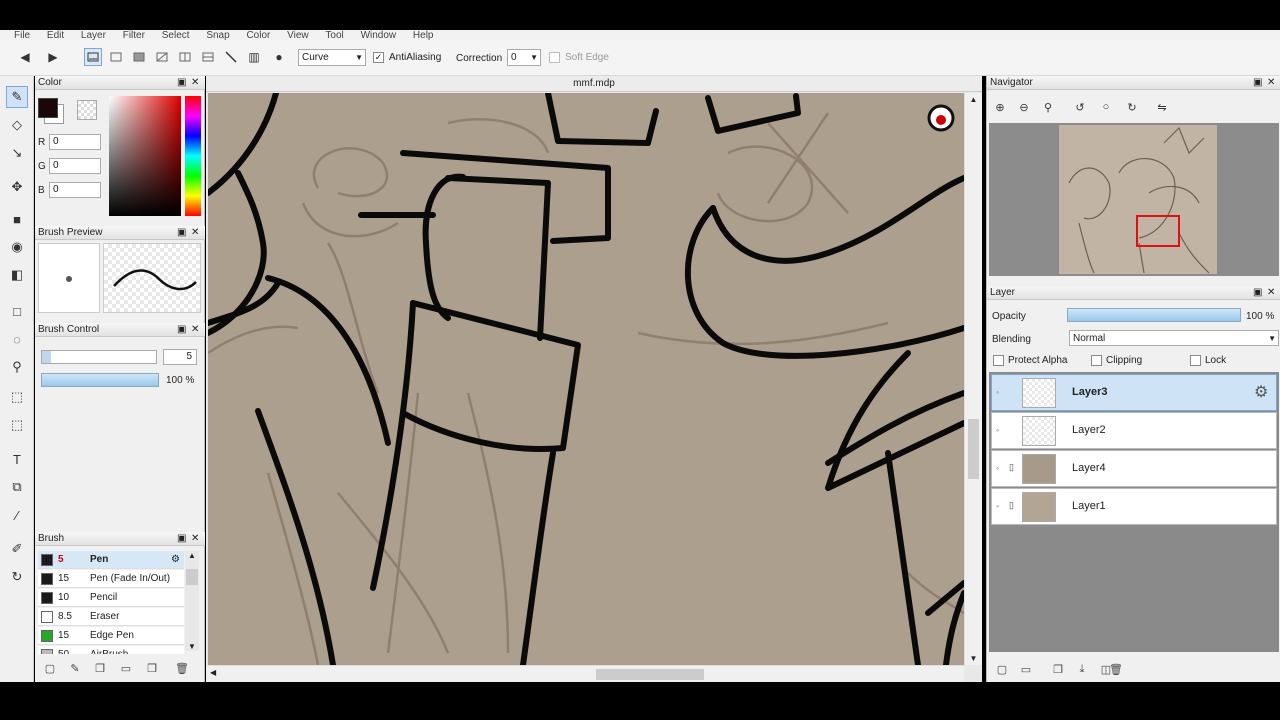 The height and width of the screenshot is (720, 1280). Describe the element at coordinates (17, 311) in the screenshot. I see `select-tool-icon: □` at that location.